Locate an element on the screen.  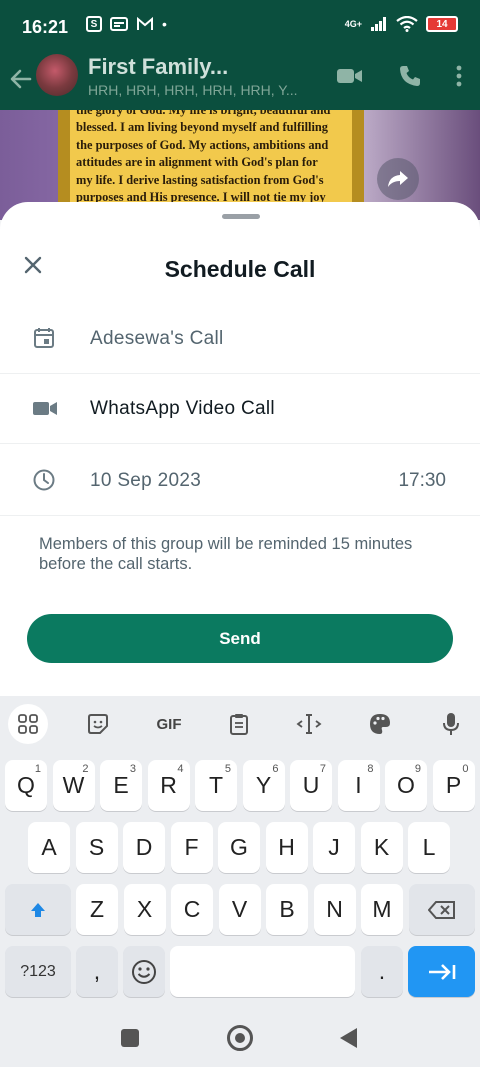
cursor-icon is located at coordinates (309, 724).